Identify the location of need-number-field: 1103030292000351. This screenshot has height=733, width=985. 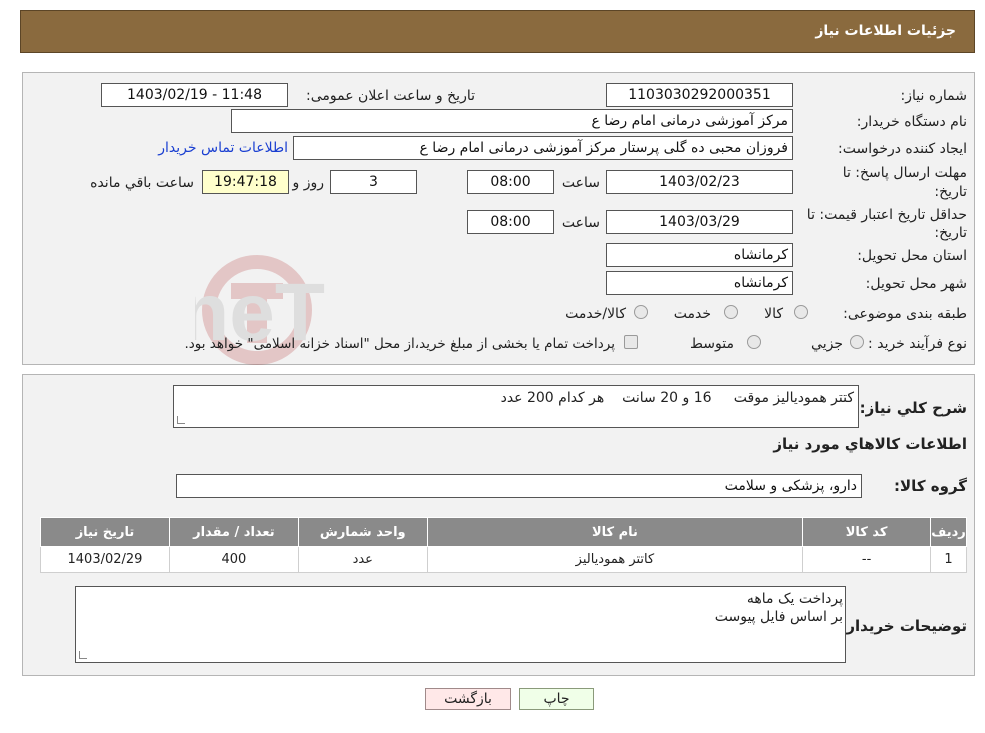
(699, 95).